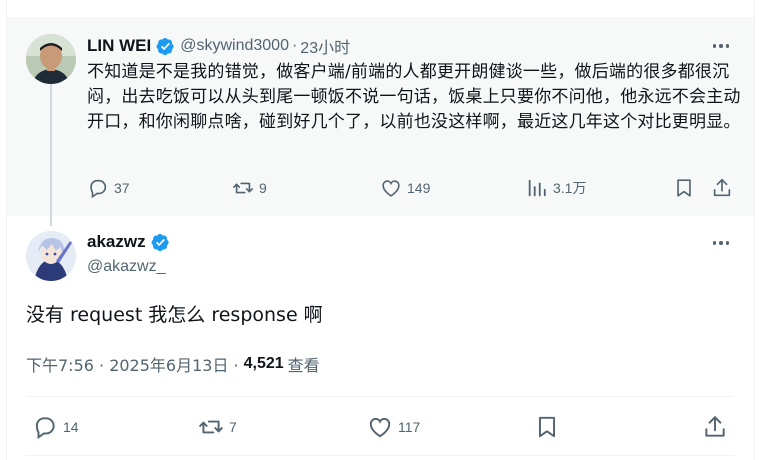  I want to click on reply-views-label: 查看, so click(303, 365).